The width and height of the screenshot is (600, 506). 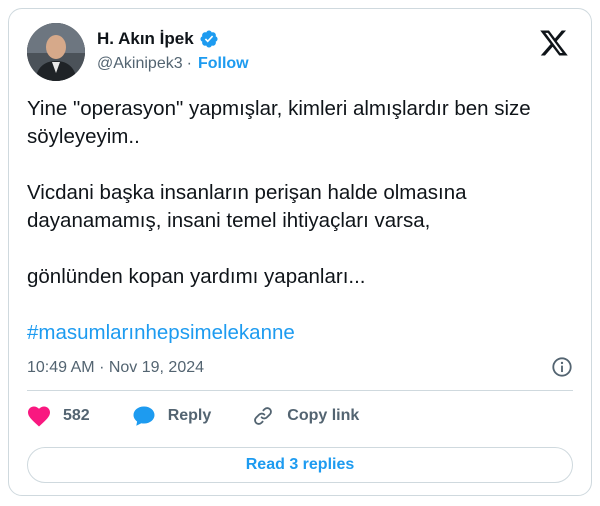 I want to click on x-logo-icon, so click(x=554, y=43).